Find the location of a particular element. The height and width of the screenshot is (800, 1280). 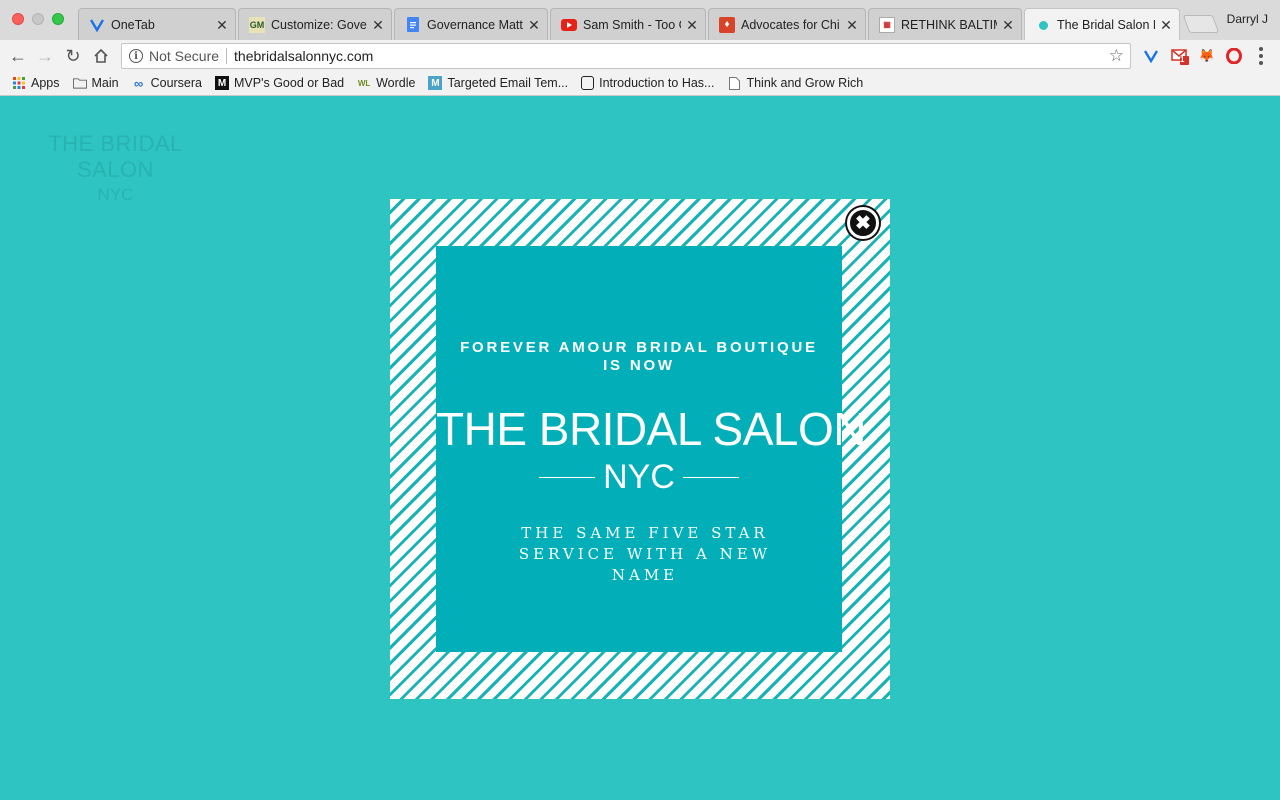

popup-brand-name: THE BRIDAL SALON is located at coordinates (651, 429).